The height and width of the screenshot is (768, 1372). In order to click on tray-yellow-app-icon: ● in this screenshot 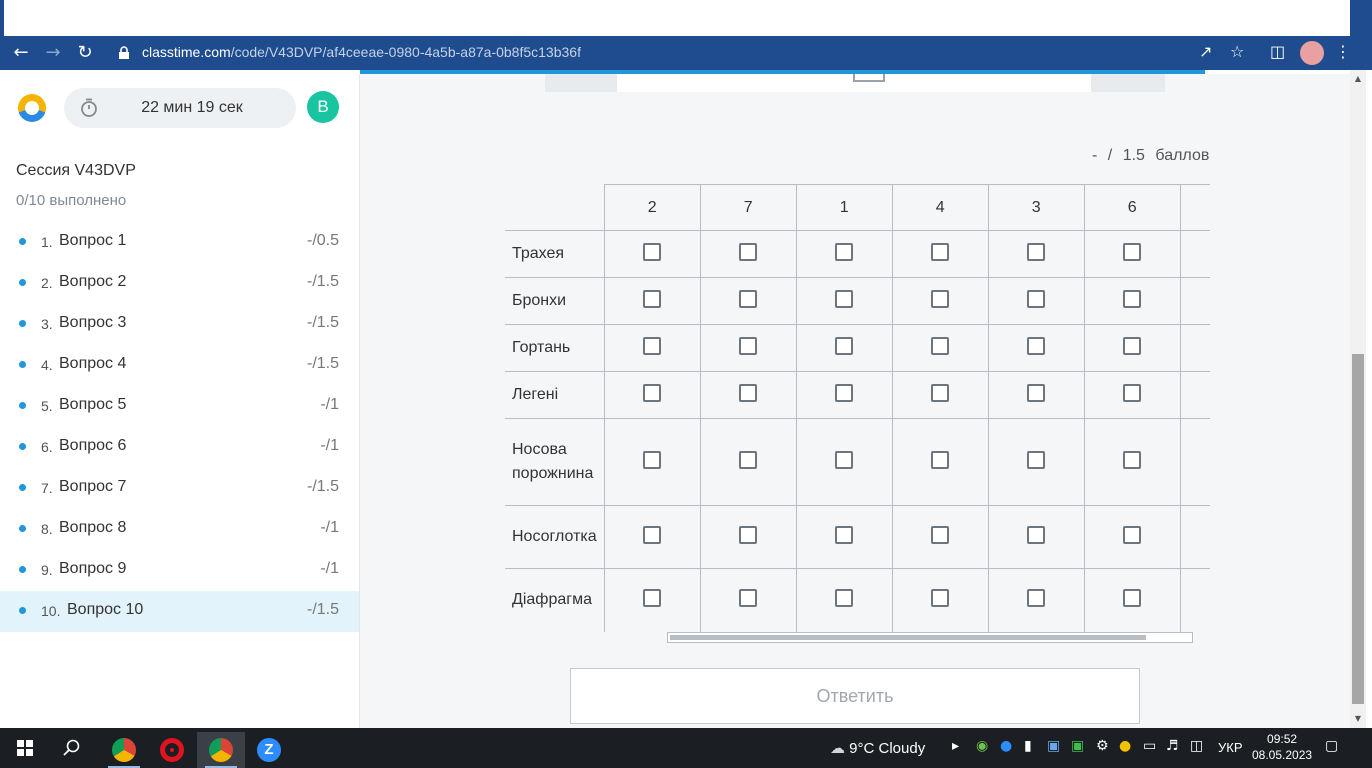, I will do `click(1125, 746)`.